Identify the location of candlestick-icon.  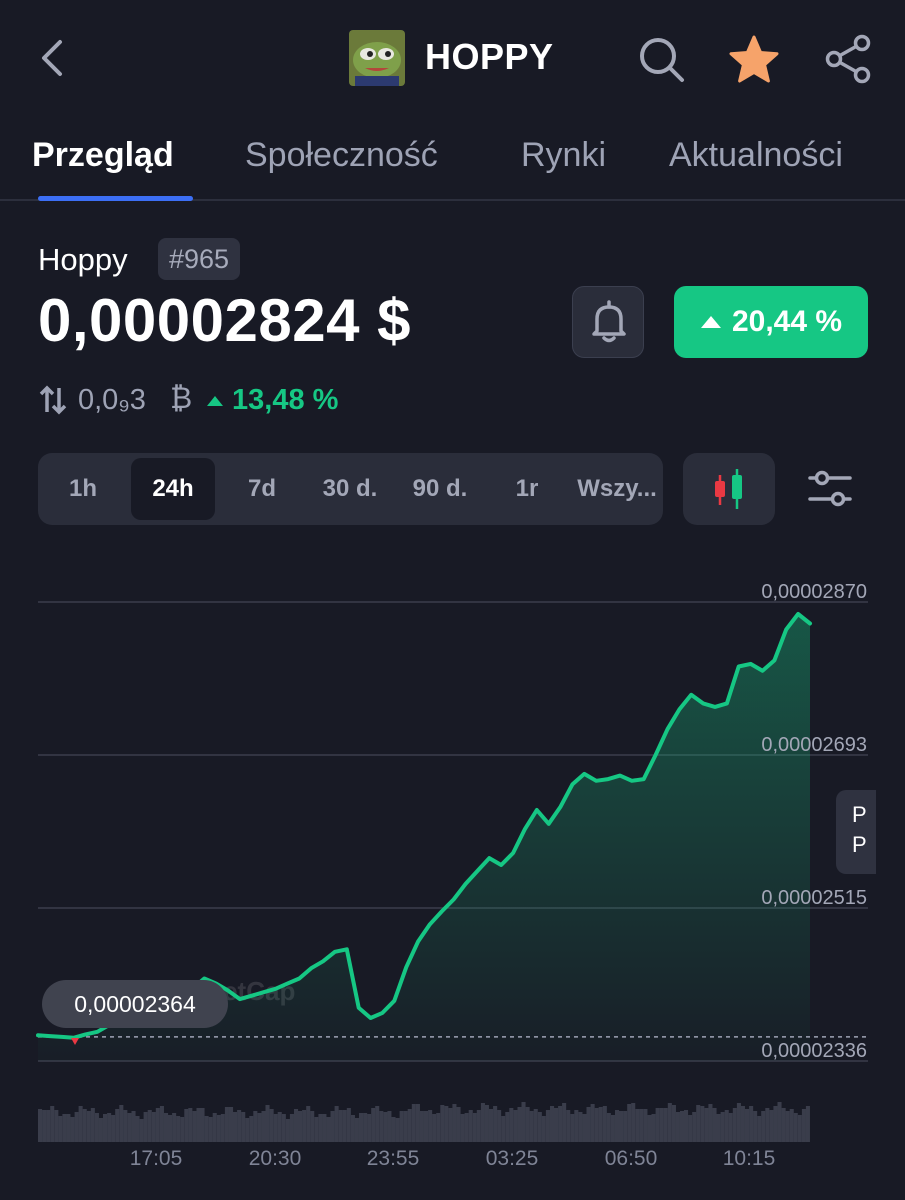
(728, 489).